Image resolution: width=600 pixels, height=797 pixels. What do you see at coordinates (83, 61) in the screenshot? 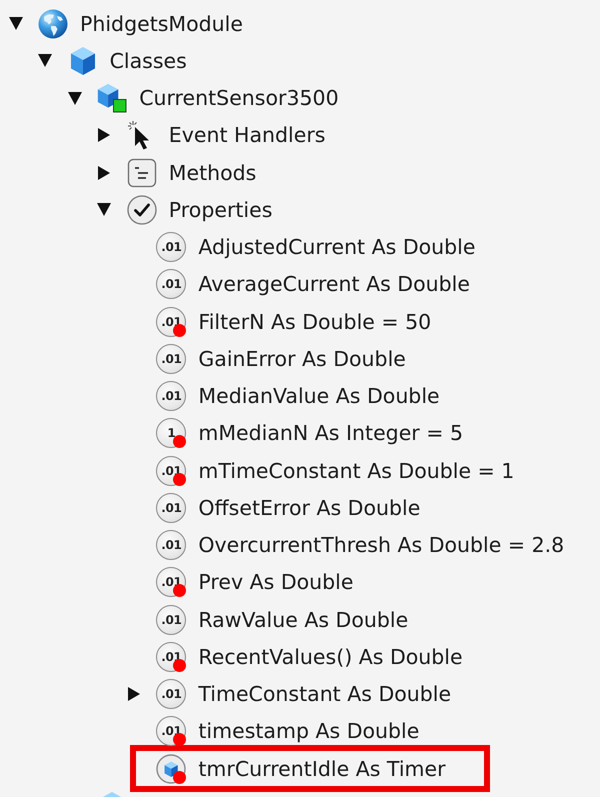
I see `cube-icon` at bounding box center [83, 61].